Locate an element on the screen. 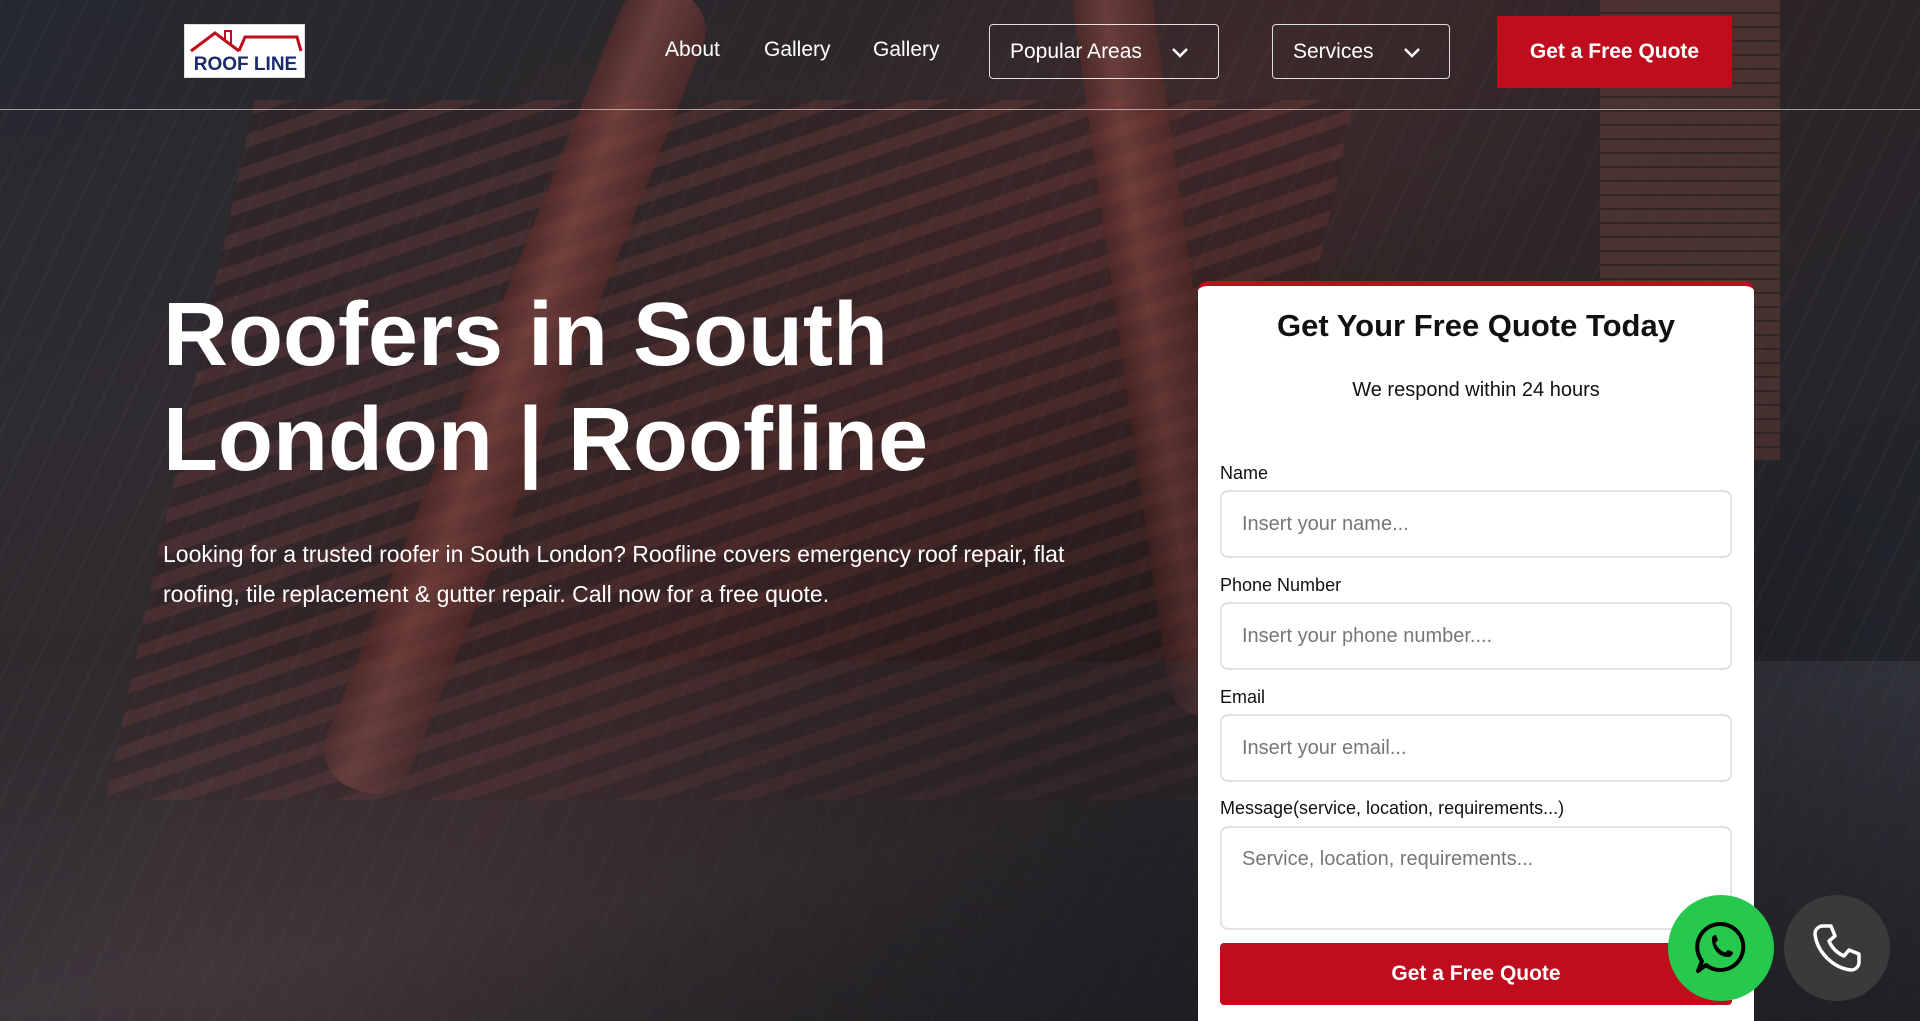 The width and height of the screenshot is (1920, 1021). popular-areas-label: Popular Areas is located at coordinates (1076, 51).